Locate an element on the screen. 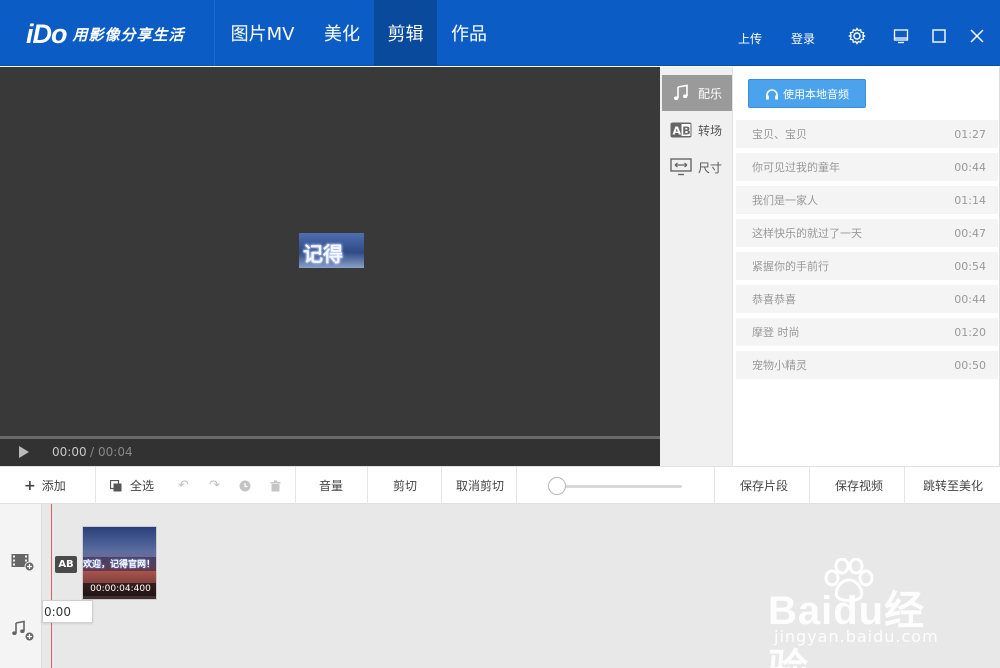 This screenshot has width=1000, height=668. song-title: 我们是一家人 is located at coordinates (785, 200).